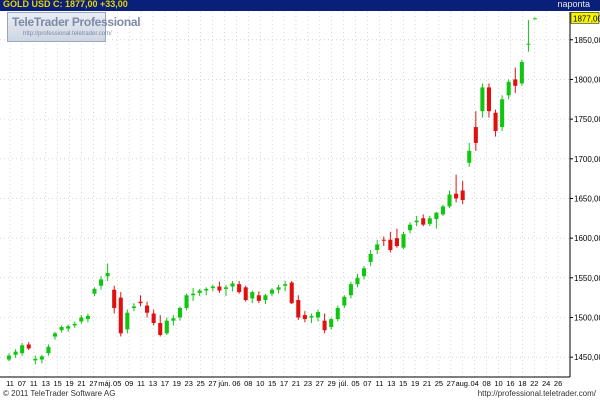 The image size is (600, 400). I want to click on date-tick-label: 25, so click(200, 383).